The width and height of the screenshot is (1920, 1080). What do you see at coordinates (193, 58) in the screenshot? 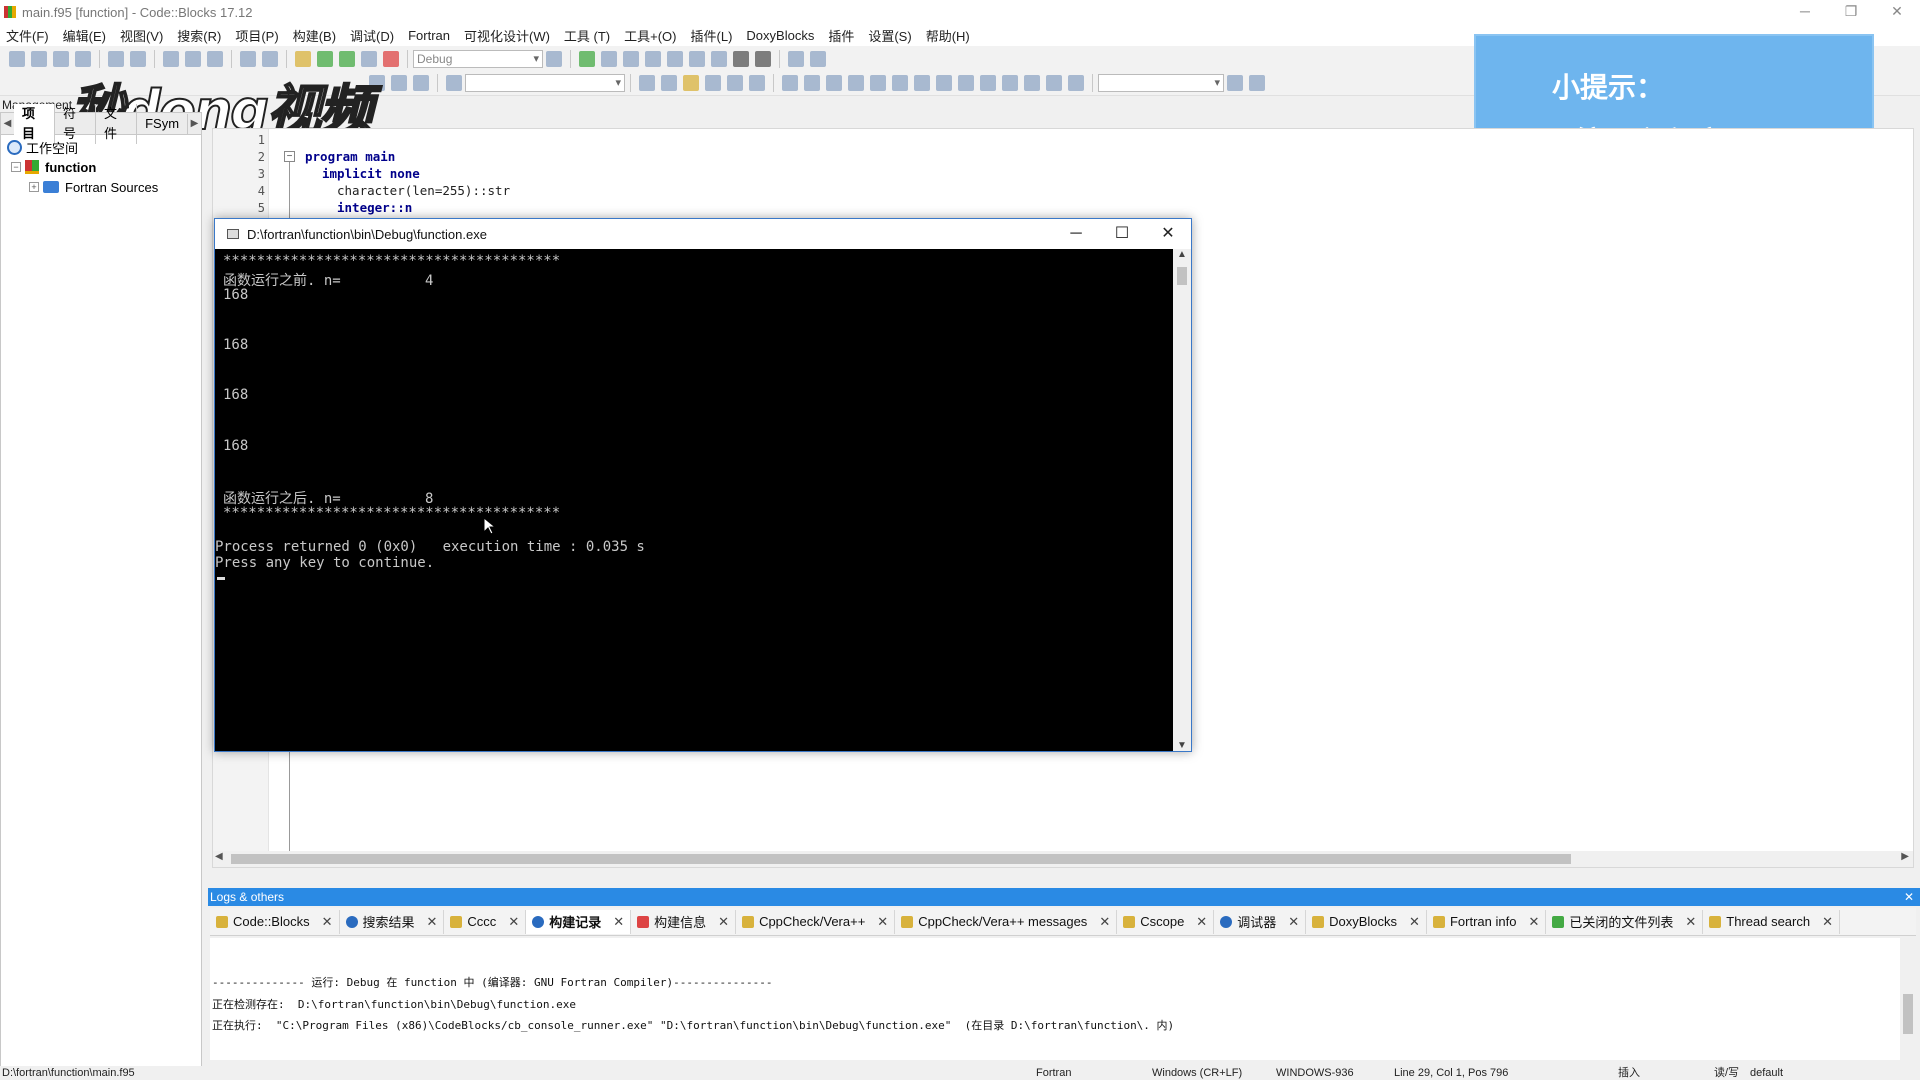
I see `copy-icon` at bounding box center [193, 58].